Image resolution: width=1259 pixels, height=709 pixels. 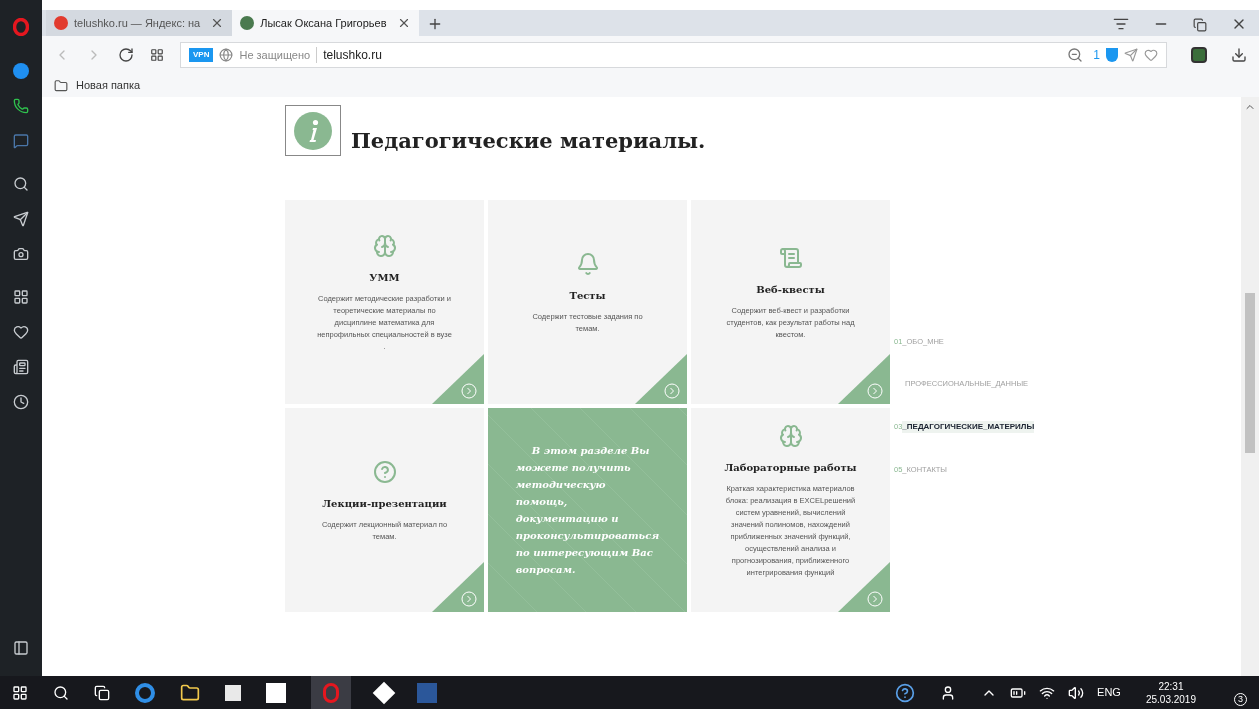 What do you see at coordinates (21, 297) in the screenshot?
I see `grid-icon` at bounding box center [21, 297].